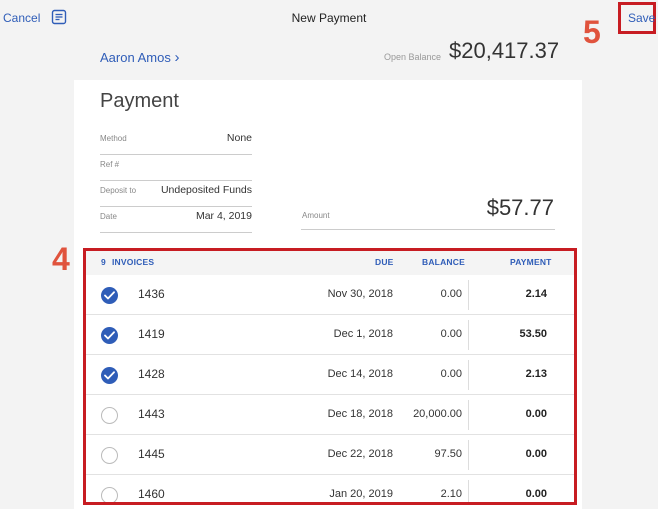 The image size is (658, 509). I want to click on page-title: New Payment, so click(329, 18).